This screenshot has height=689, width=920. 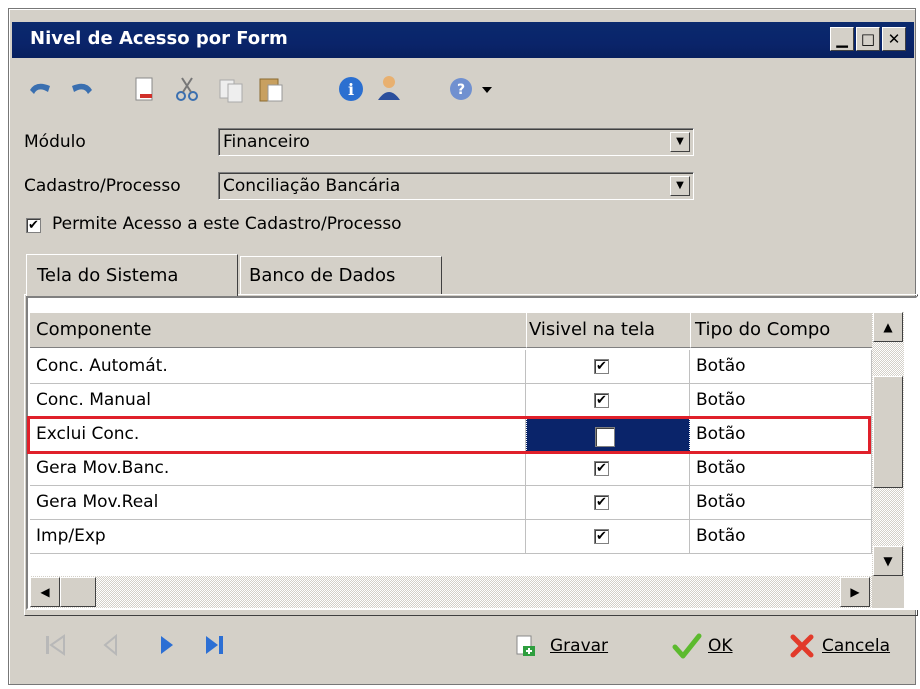 I want to click on next-record-icon, so click(x=167, y=645).